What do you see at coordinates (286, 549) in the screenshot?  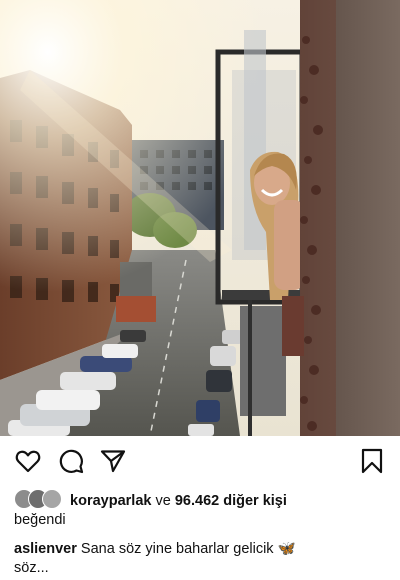 I see `butterfly-emoji: 🦋` at bounding box center [286, 549].